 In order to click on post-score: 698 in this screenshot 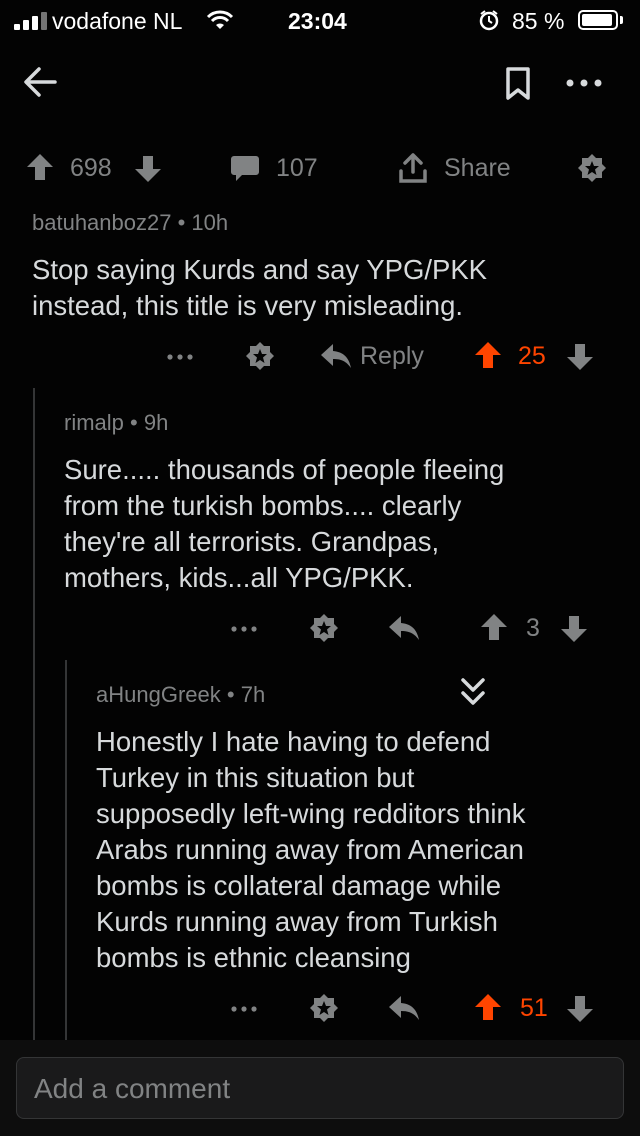, I will do `click(91, 168)`.